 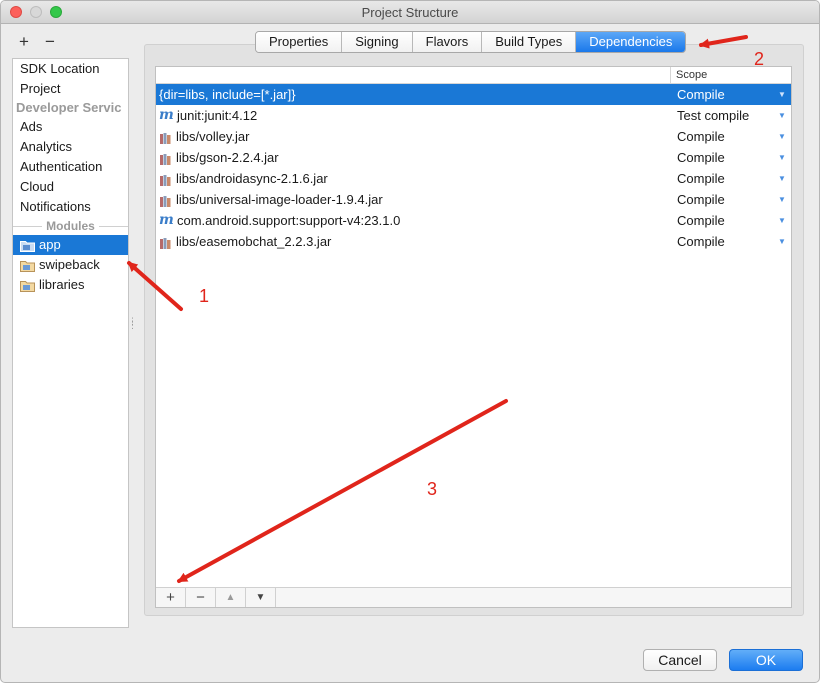 I want to click on table-row: {dir=libs, include=[*.jar]} Compile ▼, so click(x=473, y=94).